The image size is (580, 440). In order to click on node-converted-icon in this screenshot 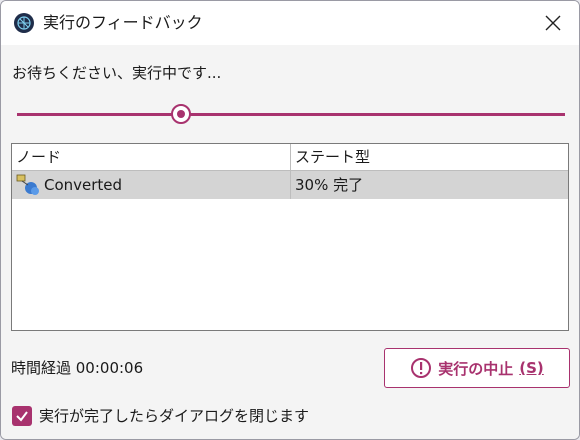, I will do `click(27, 184)`.